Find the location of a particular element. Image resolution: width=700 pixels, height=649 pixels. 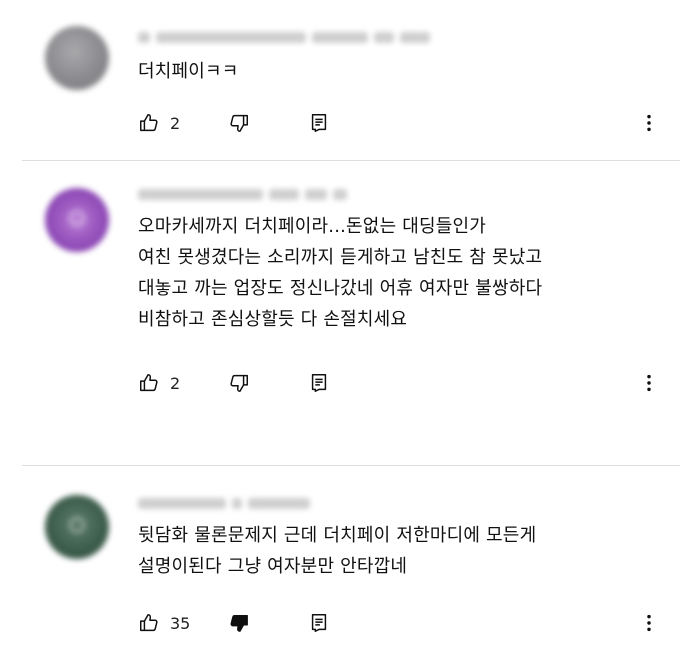

thumbs-down-filled-icon is located at coordinates (239, 623).